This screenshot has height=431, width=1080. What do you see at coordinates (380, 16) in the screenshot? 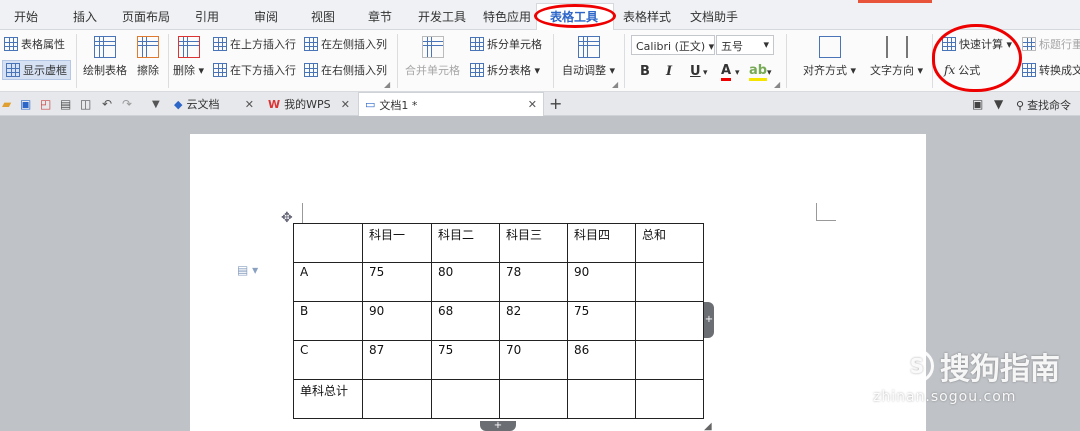
I see `tab-chapter: 章节` at bounding box center [380, 16].